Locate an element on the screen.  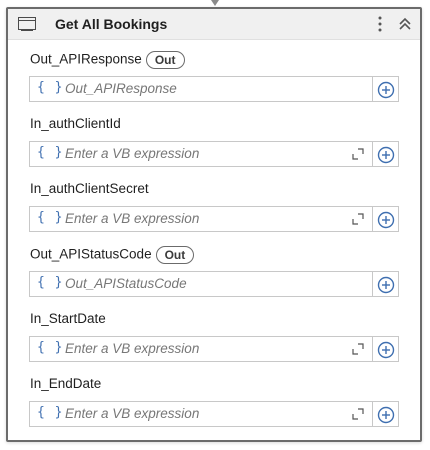
argument-label: In_EndDate is located at coordinates (65, 383).